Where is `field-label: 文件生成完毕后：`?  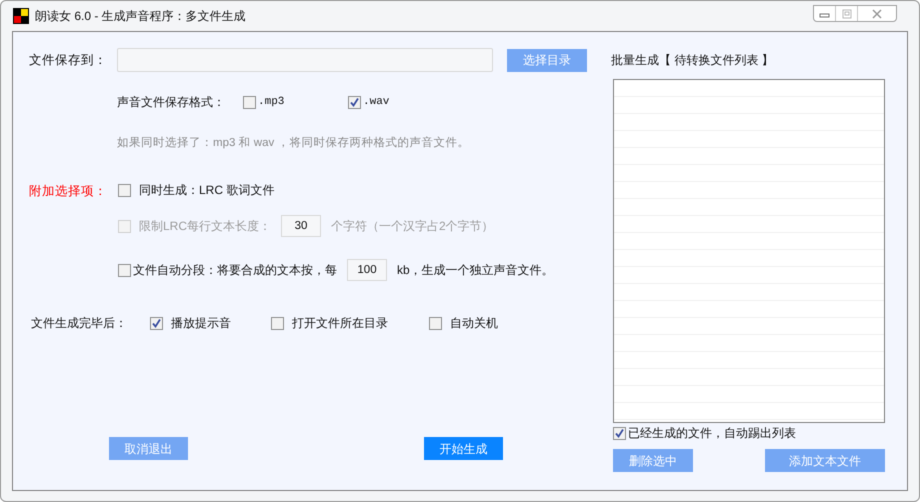
field-label: 文件生成完毕后： is located at coordinates (79, 323).